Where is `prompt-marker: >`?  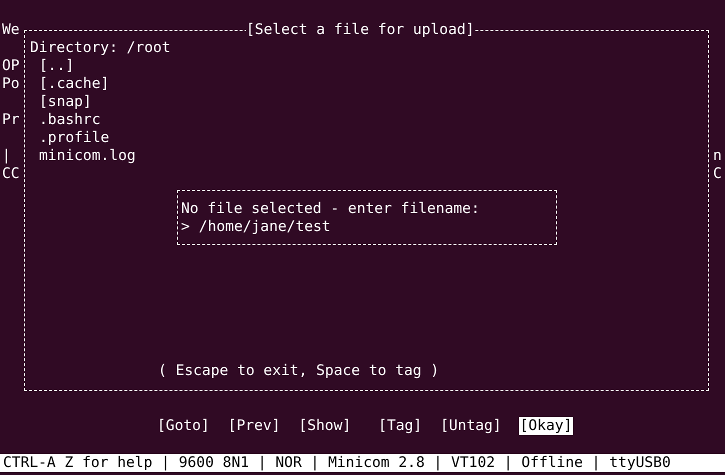
prompt-marker: > is located at coordinates (185, 227).